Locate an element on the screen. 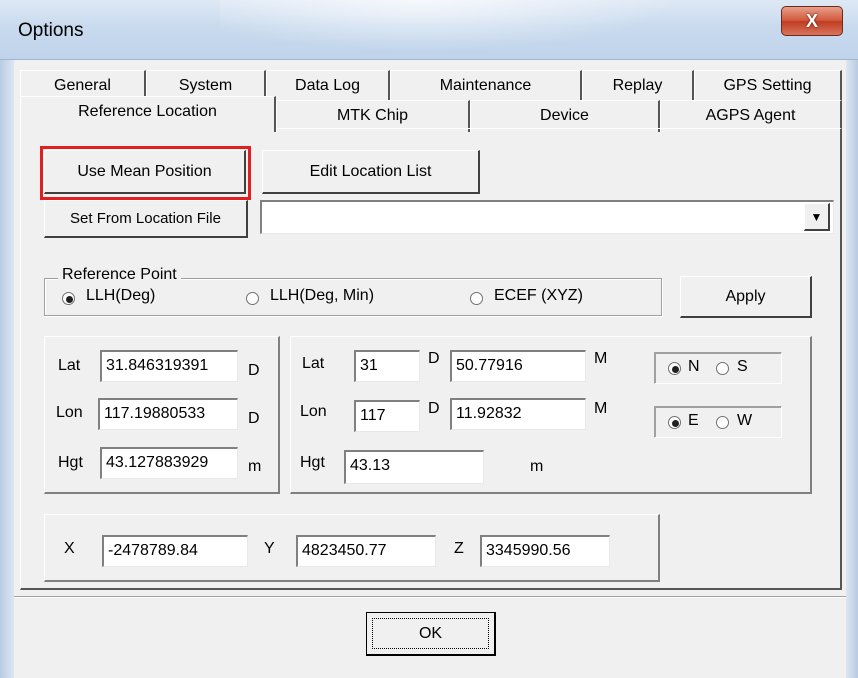 The image size is (858, 678). lon-deg-field: 117.19880533 is located at coordinates (168, 414).